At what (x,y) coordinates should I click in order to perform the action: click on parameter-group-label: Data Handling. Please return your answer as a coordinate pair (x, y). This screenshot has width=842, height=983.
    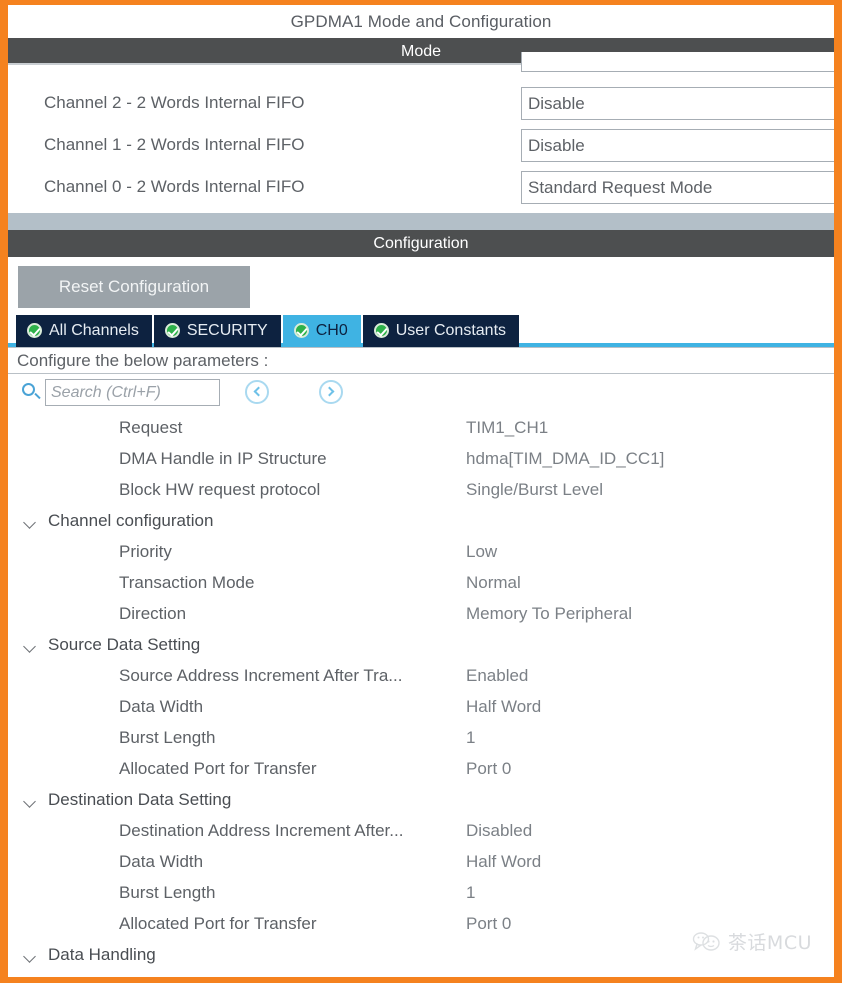
    Looking at the image, I should click on (102, 954).